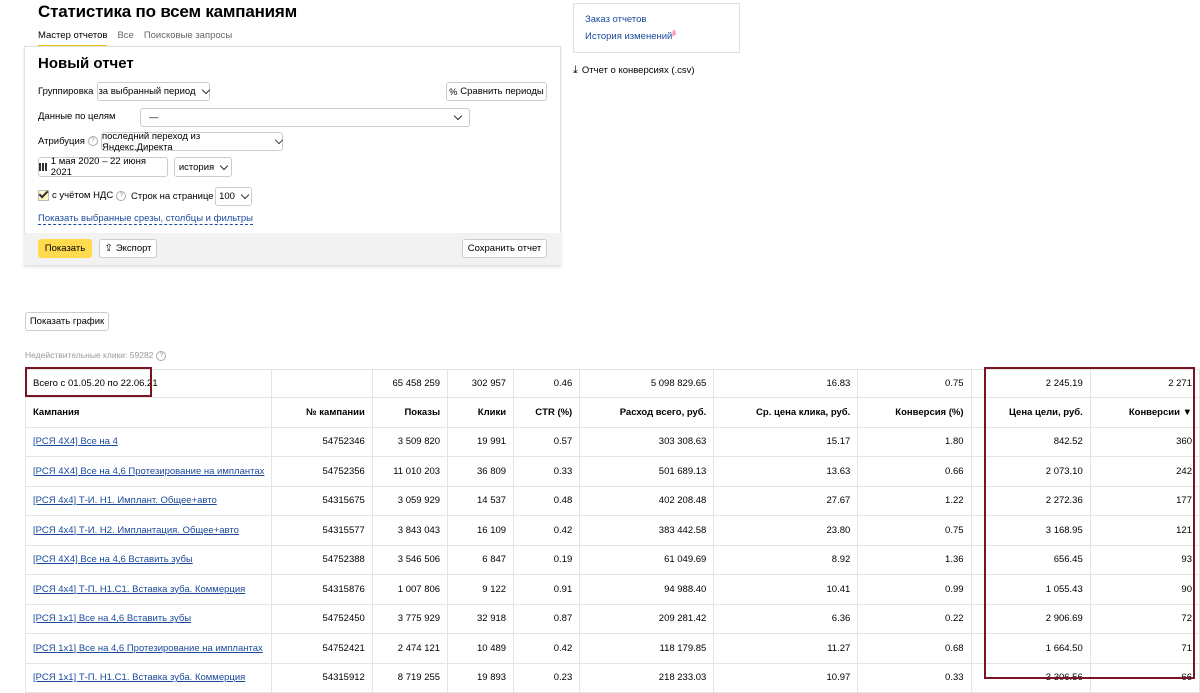 The image size is (1200, 693). Describe the element at coordinates (547, 471) in the screenshot. I see `table-row-cell: 0.33` at that location.